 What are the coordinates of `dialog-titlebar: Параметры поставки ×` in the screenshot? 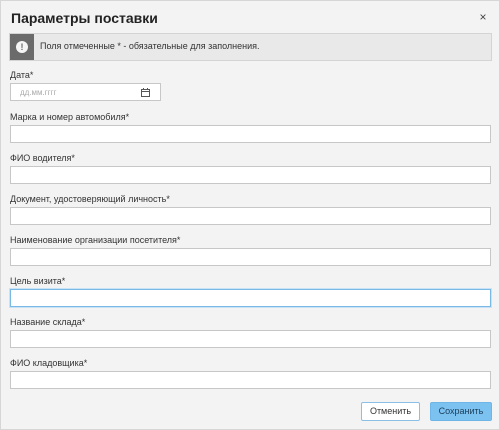 It's located at (250, 16).